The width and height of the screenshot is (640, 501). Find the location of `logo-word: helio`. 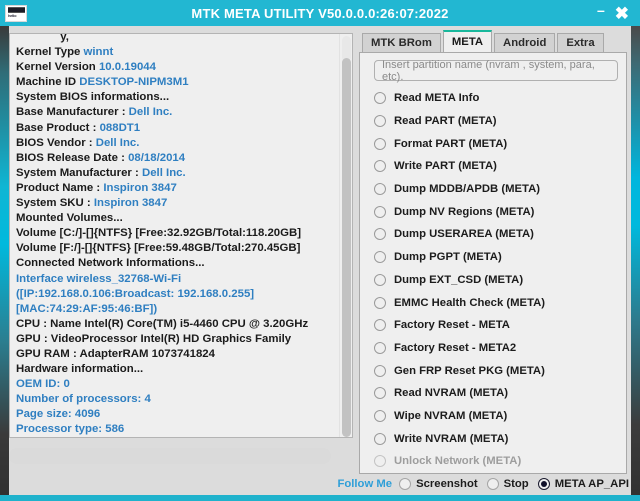

logo-word: helio is located at coordinates (12, 15).